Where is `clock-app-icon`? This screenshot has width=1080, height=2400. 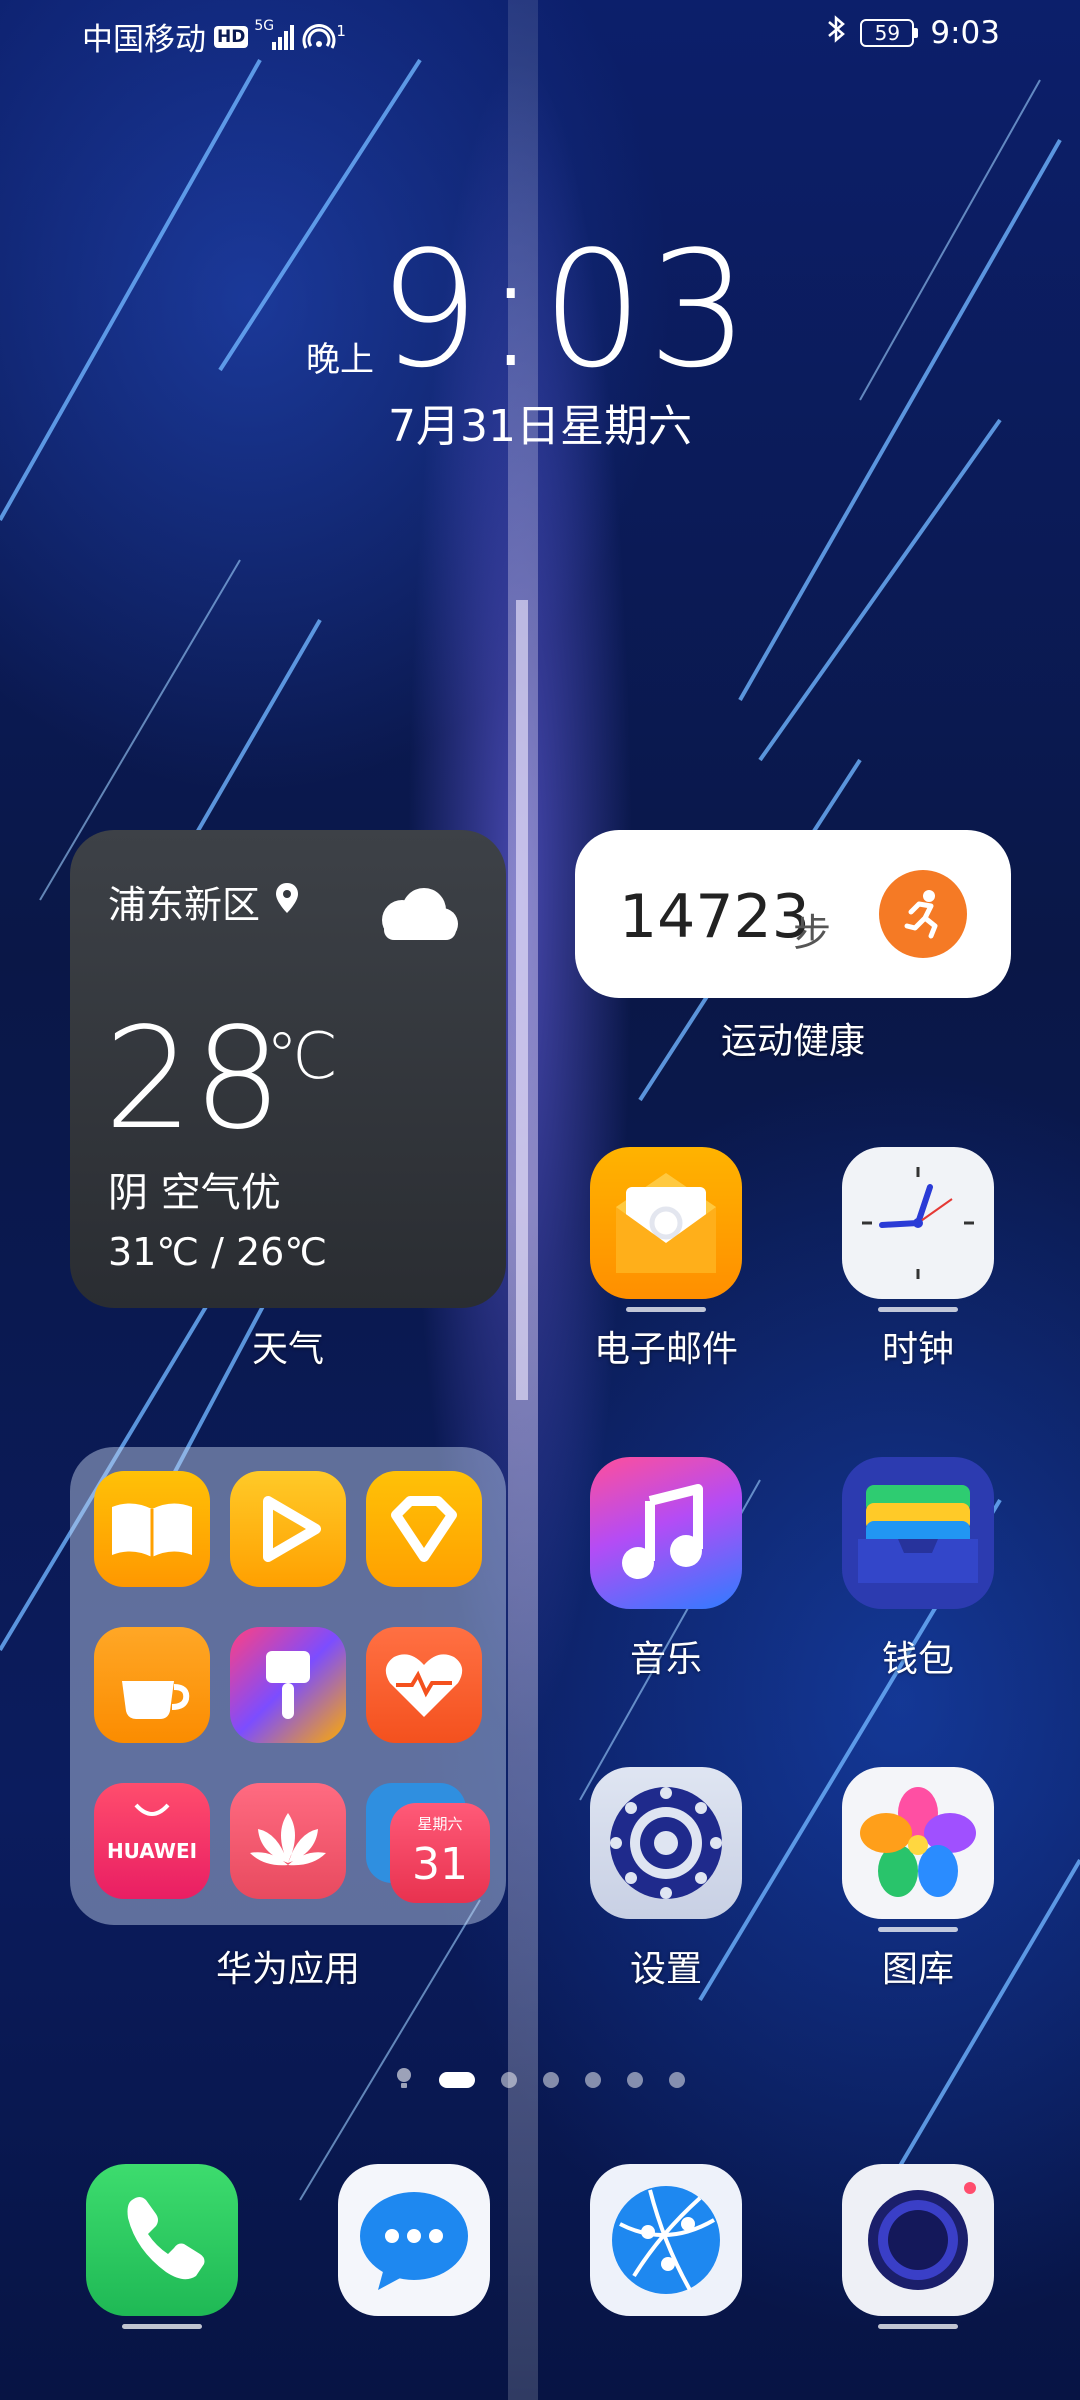
clock-app-icon is located at coordinates (918, 1223).